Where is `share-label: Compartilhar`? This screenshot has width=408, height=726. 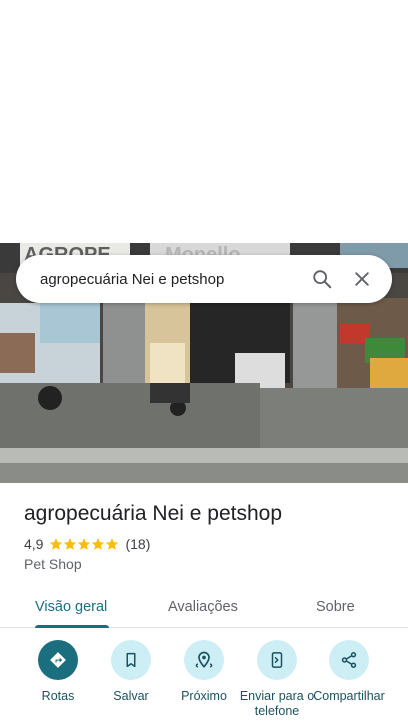
share-label: Compartilhar is located at coordinates (349, 696).